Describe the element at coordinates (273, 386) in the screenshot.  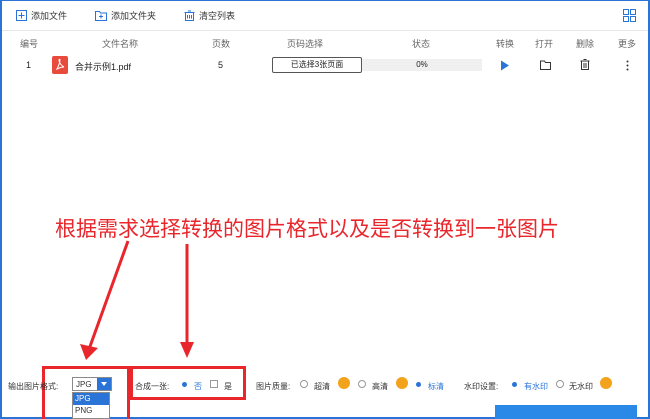
I see `quality-label: 图片质量:` at that location.